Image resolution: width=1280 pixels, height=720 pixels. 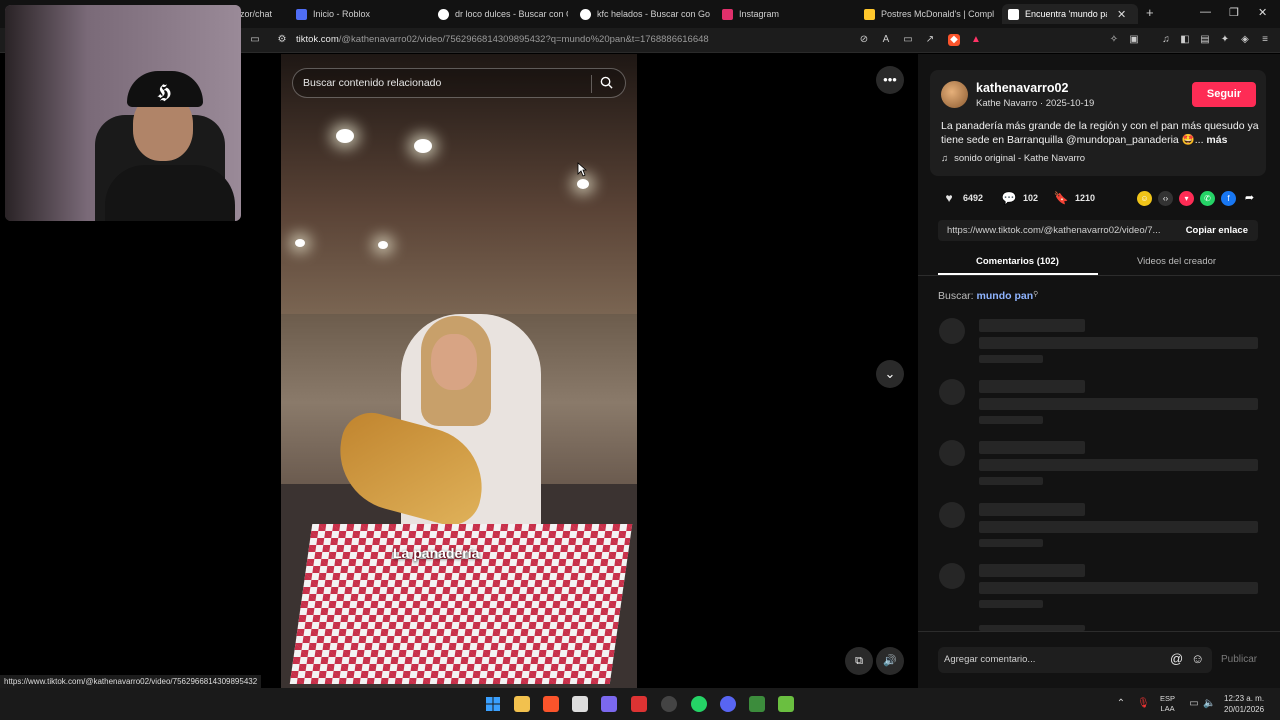 What do you see at coordinates (1166, 40) in the screenshot?
I see `music-icon: ♫` at bounding box center [1166, 40].